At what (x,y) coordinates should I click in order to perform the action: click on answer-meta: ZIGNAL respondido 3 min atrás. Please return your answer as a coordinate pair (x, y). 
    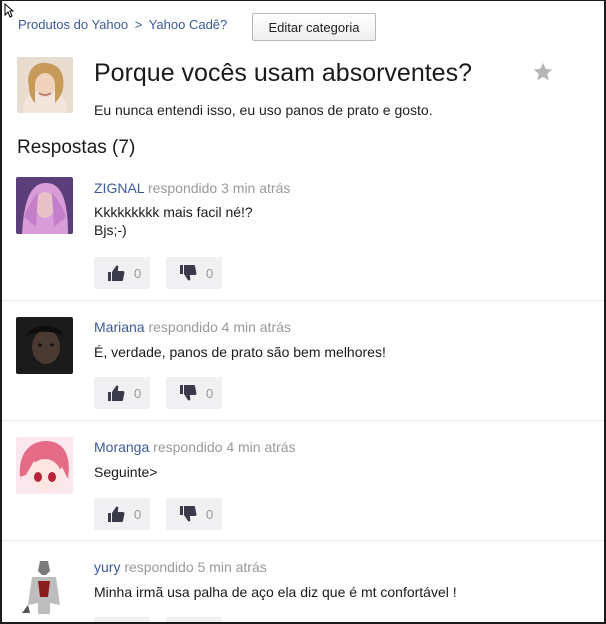
    Looking at the image, I should click on (192, 188).